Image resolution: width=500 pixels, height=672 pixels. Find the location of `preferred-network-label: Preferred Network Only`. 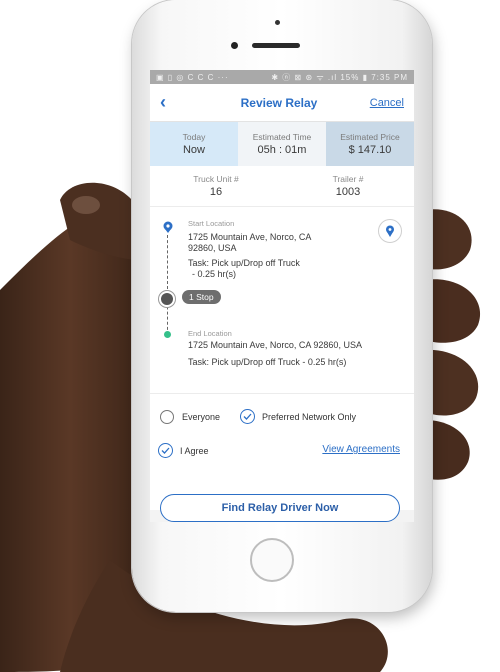

preferred-network-label: Preferred Network Only is located at coordinates (309, 416).